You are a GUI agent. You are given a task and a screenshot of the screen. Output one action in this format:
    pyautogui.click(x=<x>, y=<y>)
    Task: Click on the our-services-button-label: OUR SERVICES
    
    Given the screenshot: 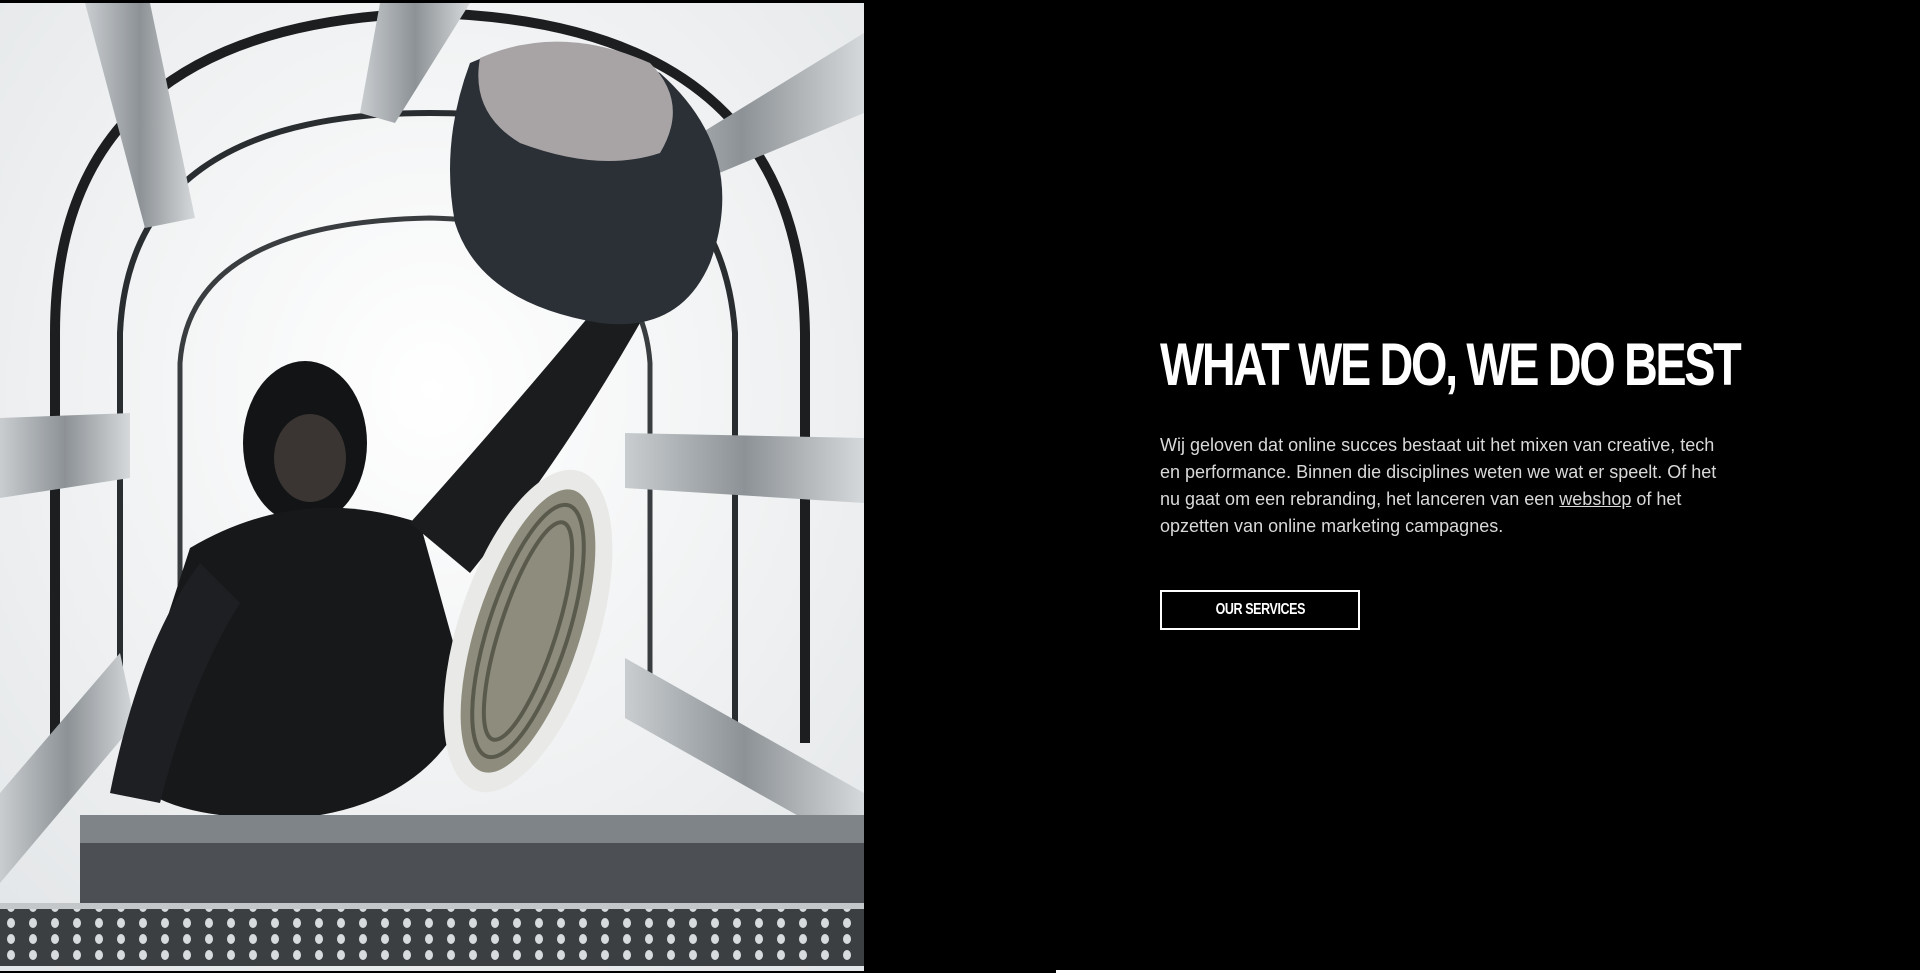 What is the action you would take?
    pyautogui.click(x=1260, y=609)
    